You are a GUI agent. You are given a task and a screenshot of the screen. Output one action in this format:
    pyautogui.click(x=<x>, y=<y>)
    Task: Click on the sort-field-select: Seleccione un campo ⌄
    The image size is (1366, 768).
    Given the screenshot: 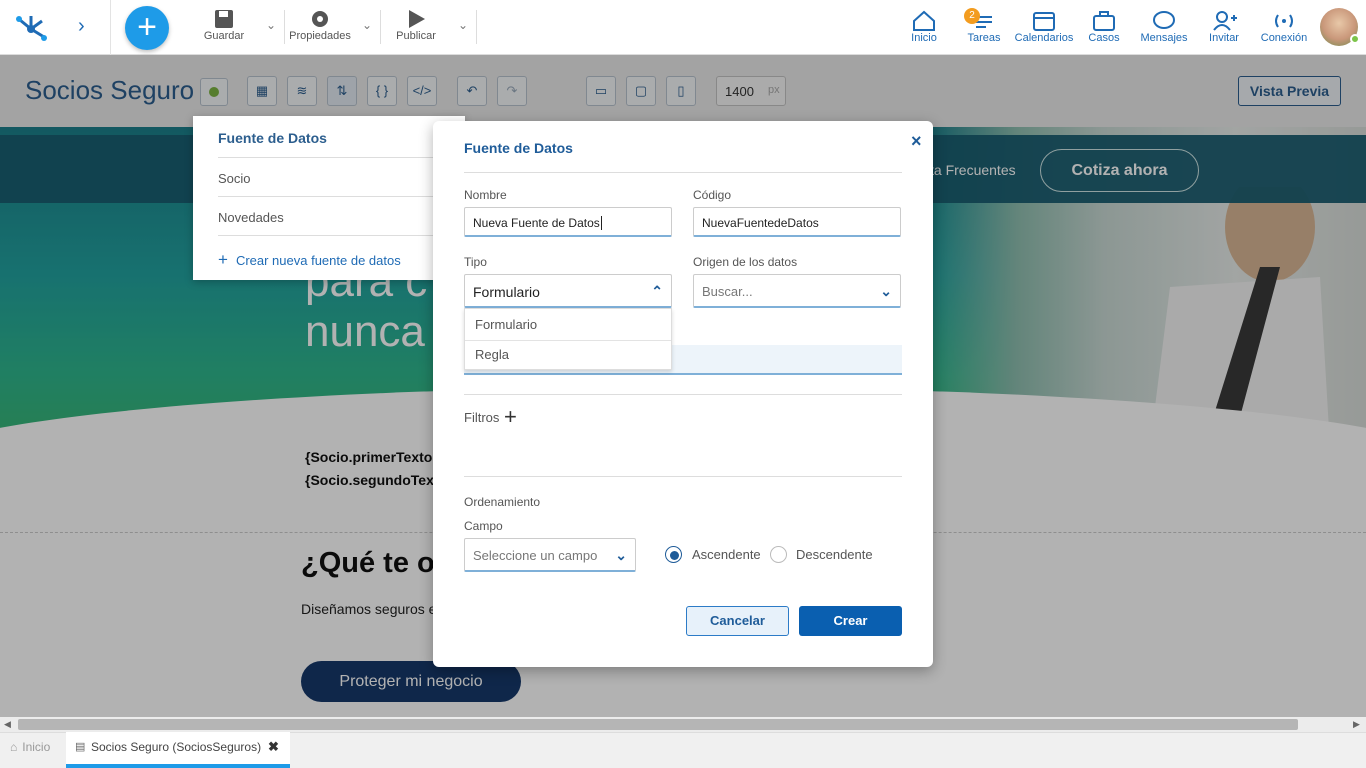 What is the action you would take?
    pyautogui.click(x=550, y=555)
    